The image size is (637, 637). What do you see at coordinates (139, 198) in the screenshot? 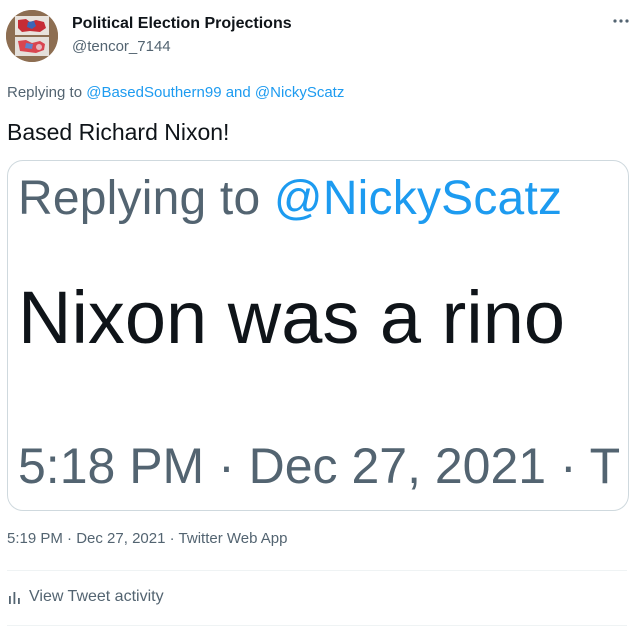
I see `image-reply-prefix: Replying to` at bounding box center [139, 198].